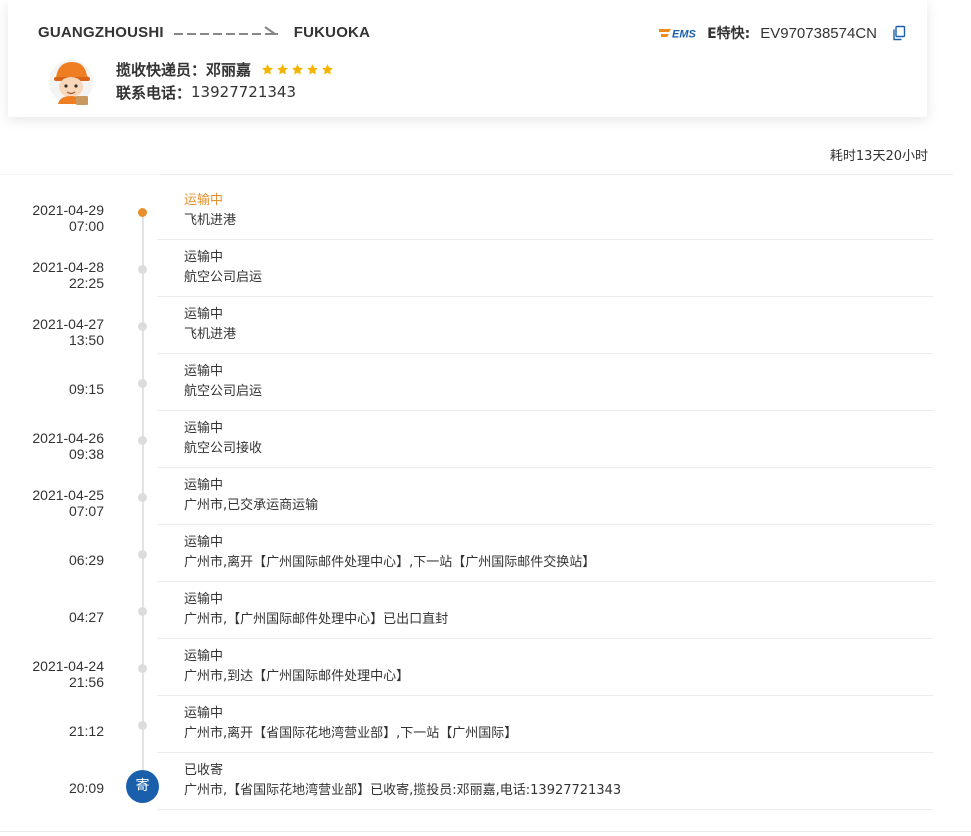  I want to click on courier-name: 邓丽嘉, so click(229, 69).